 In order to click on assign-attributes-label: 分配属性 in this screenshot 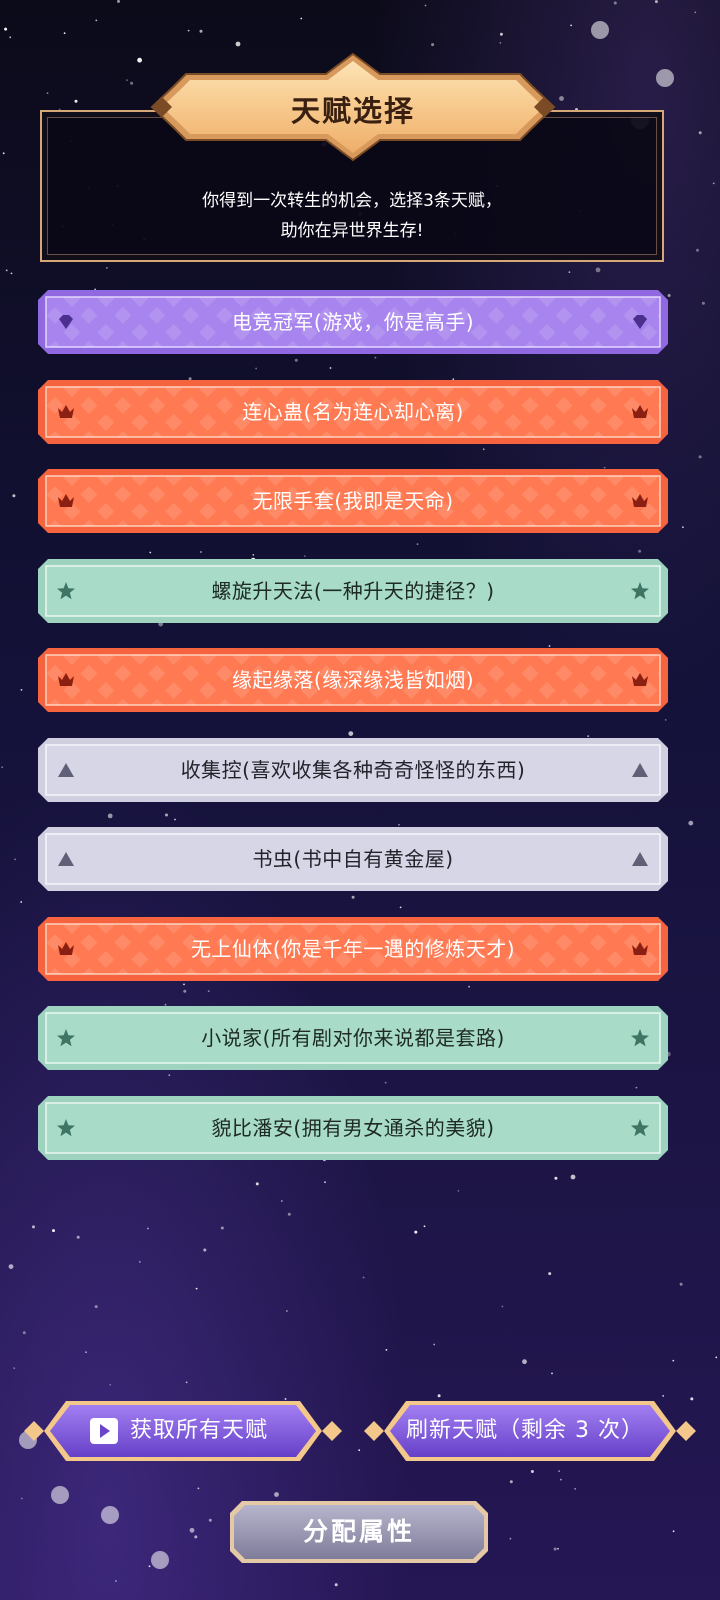, I will do `click(358, 1531)`.